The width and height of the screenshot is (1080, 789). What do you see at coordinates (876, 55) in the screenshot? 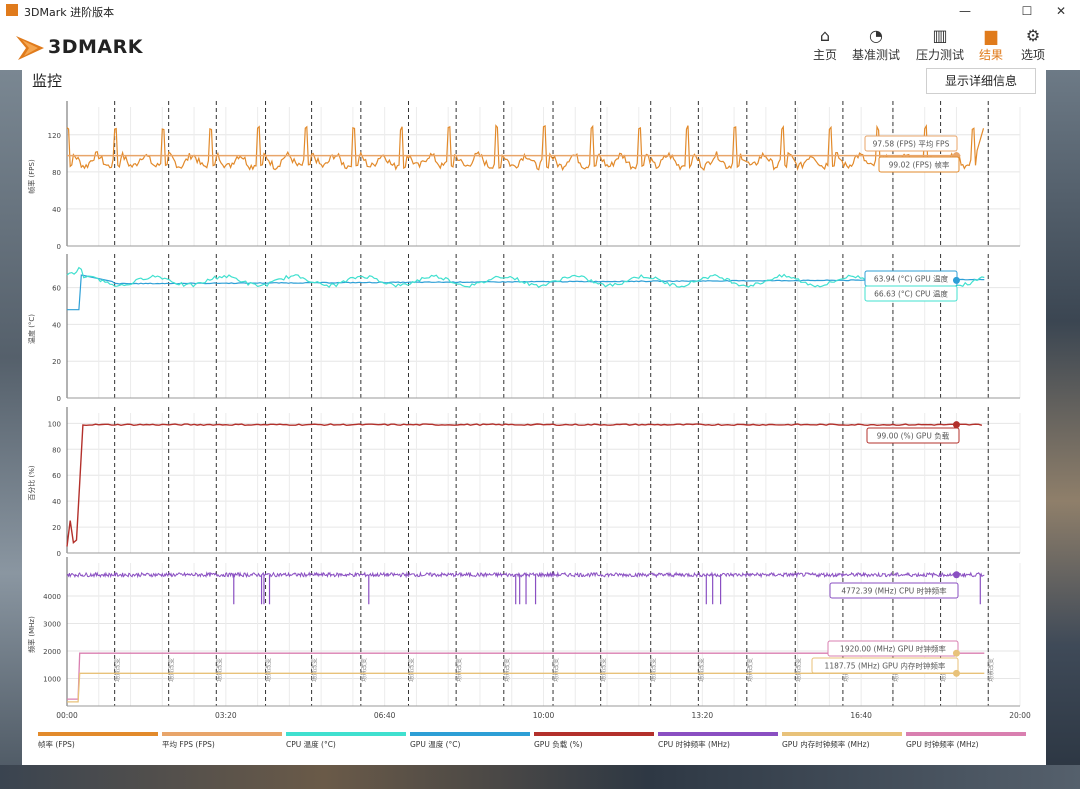
I see `nav-label: 基准测试` at bounding box center [876, 55].